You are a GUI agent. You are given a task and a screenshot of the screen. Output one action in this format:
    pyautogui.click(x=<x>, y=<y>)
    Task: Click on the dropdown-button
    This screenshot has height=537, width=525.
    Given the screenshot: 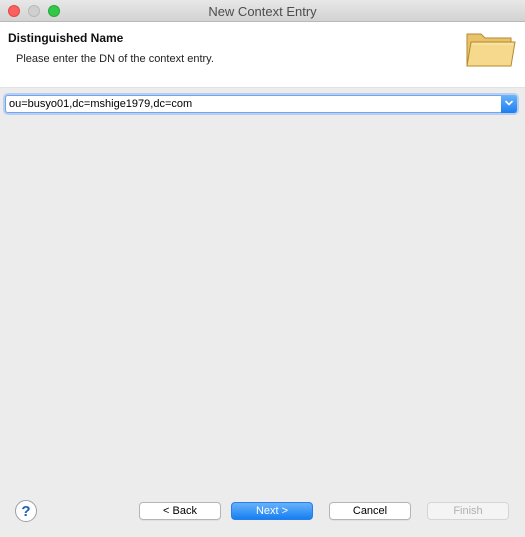 What is the action you would take?
    pyautogui.click(x=509, y=104)
    